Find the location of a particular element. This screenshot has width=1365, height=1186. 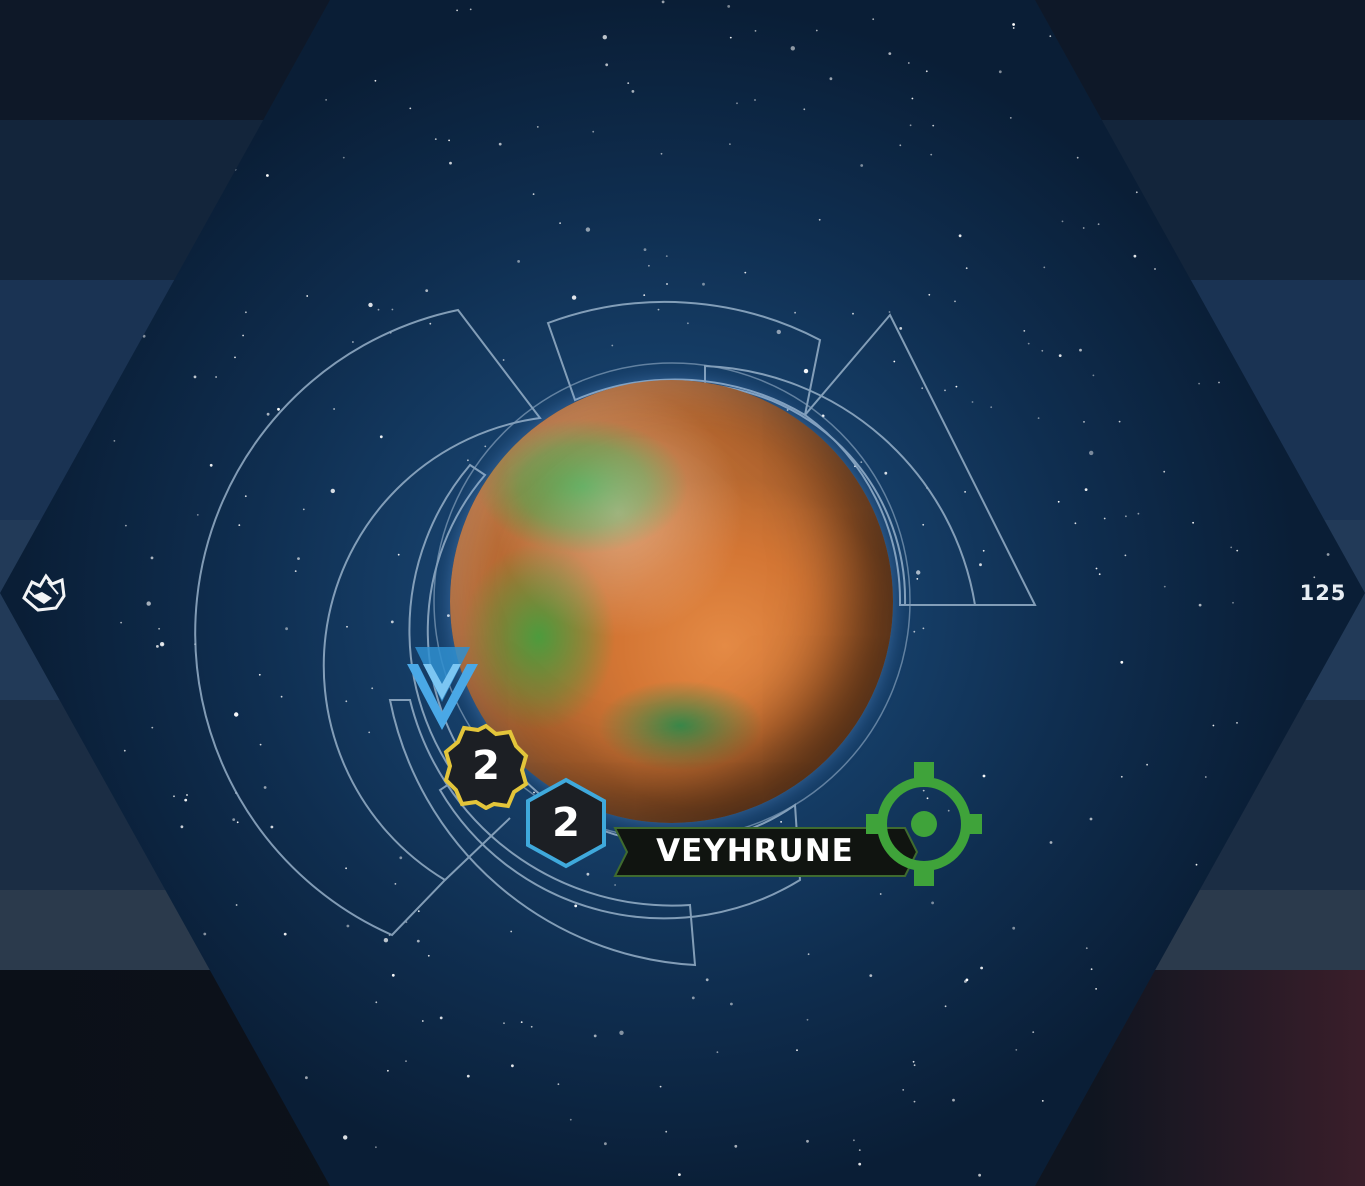

tile-number: 125 is located at coordinates (1323, 593).